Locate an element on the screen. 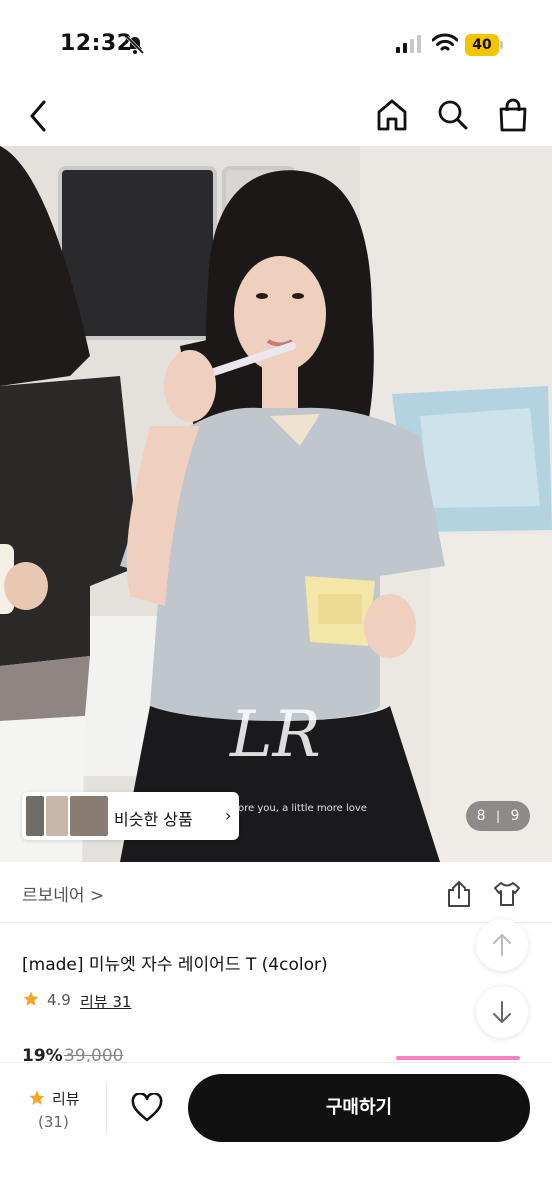 This screenshot has width=552, height=1200. home-icon is located at coordinates (392, 117).